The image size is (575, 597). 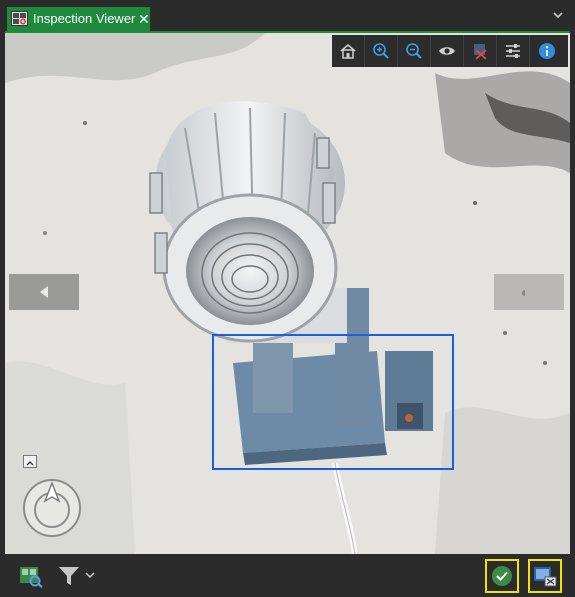 What do you see at coordinates (144, 19) in the screenshot?
I see `close-icon: ✕` at bounding box center [144, 19].